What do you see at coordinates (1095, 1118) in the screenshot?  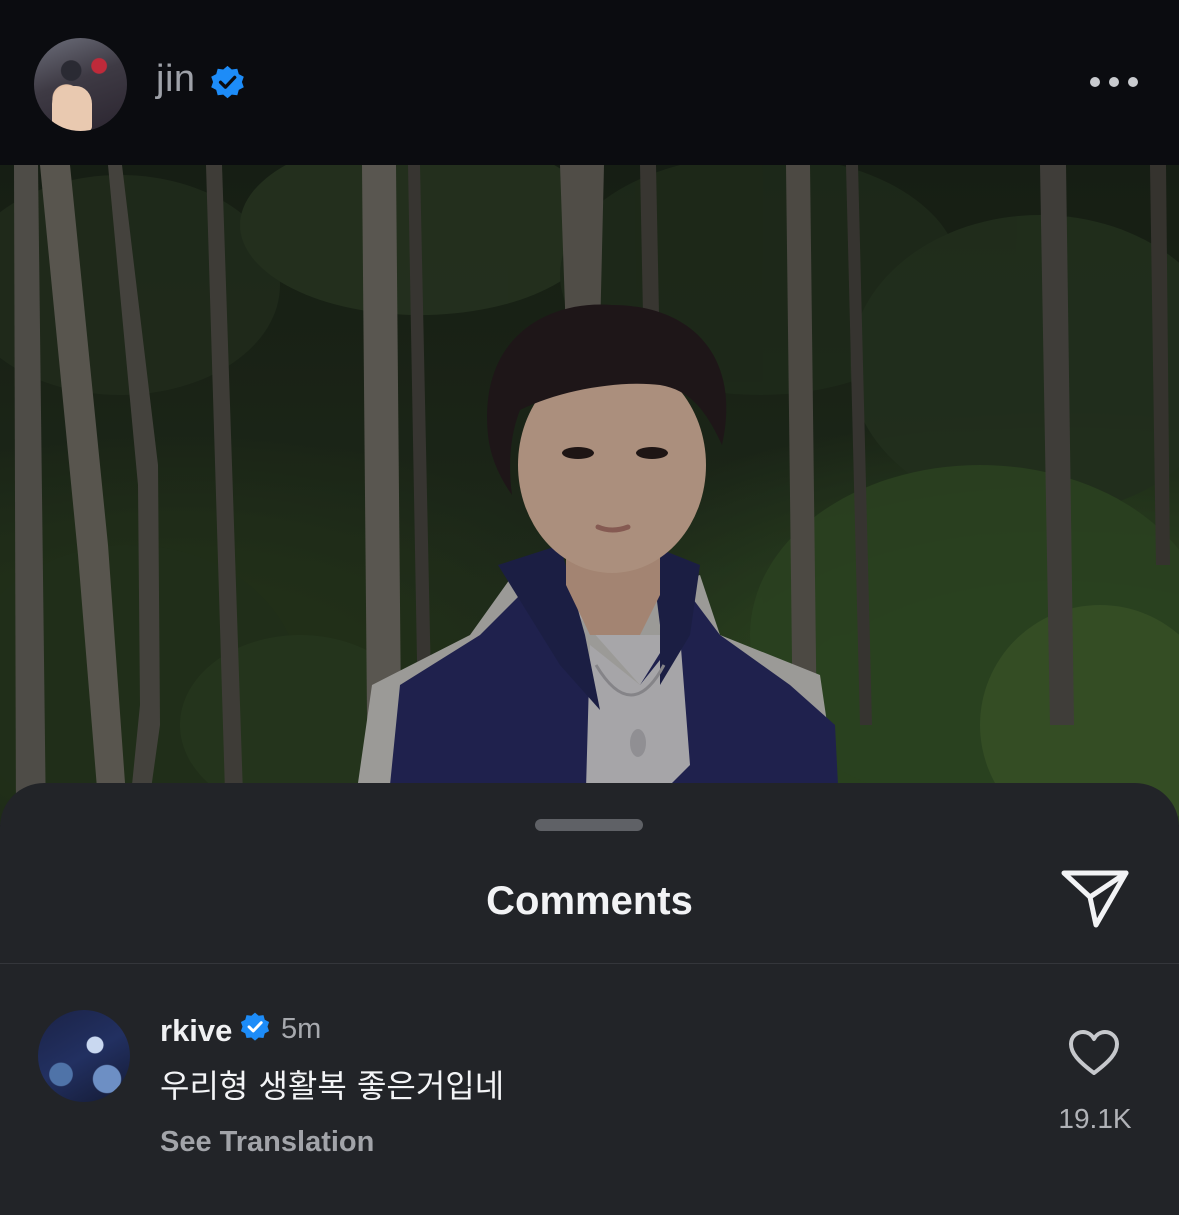 I see `like-count: 19.1K` at bounding box center [1095, 1118].